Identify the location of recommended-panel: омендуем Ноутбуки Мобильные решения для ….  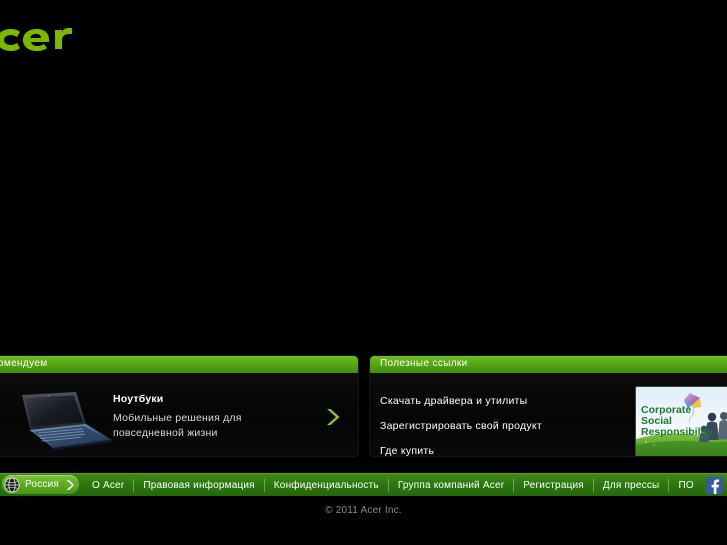
(179, 406).